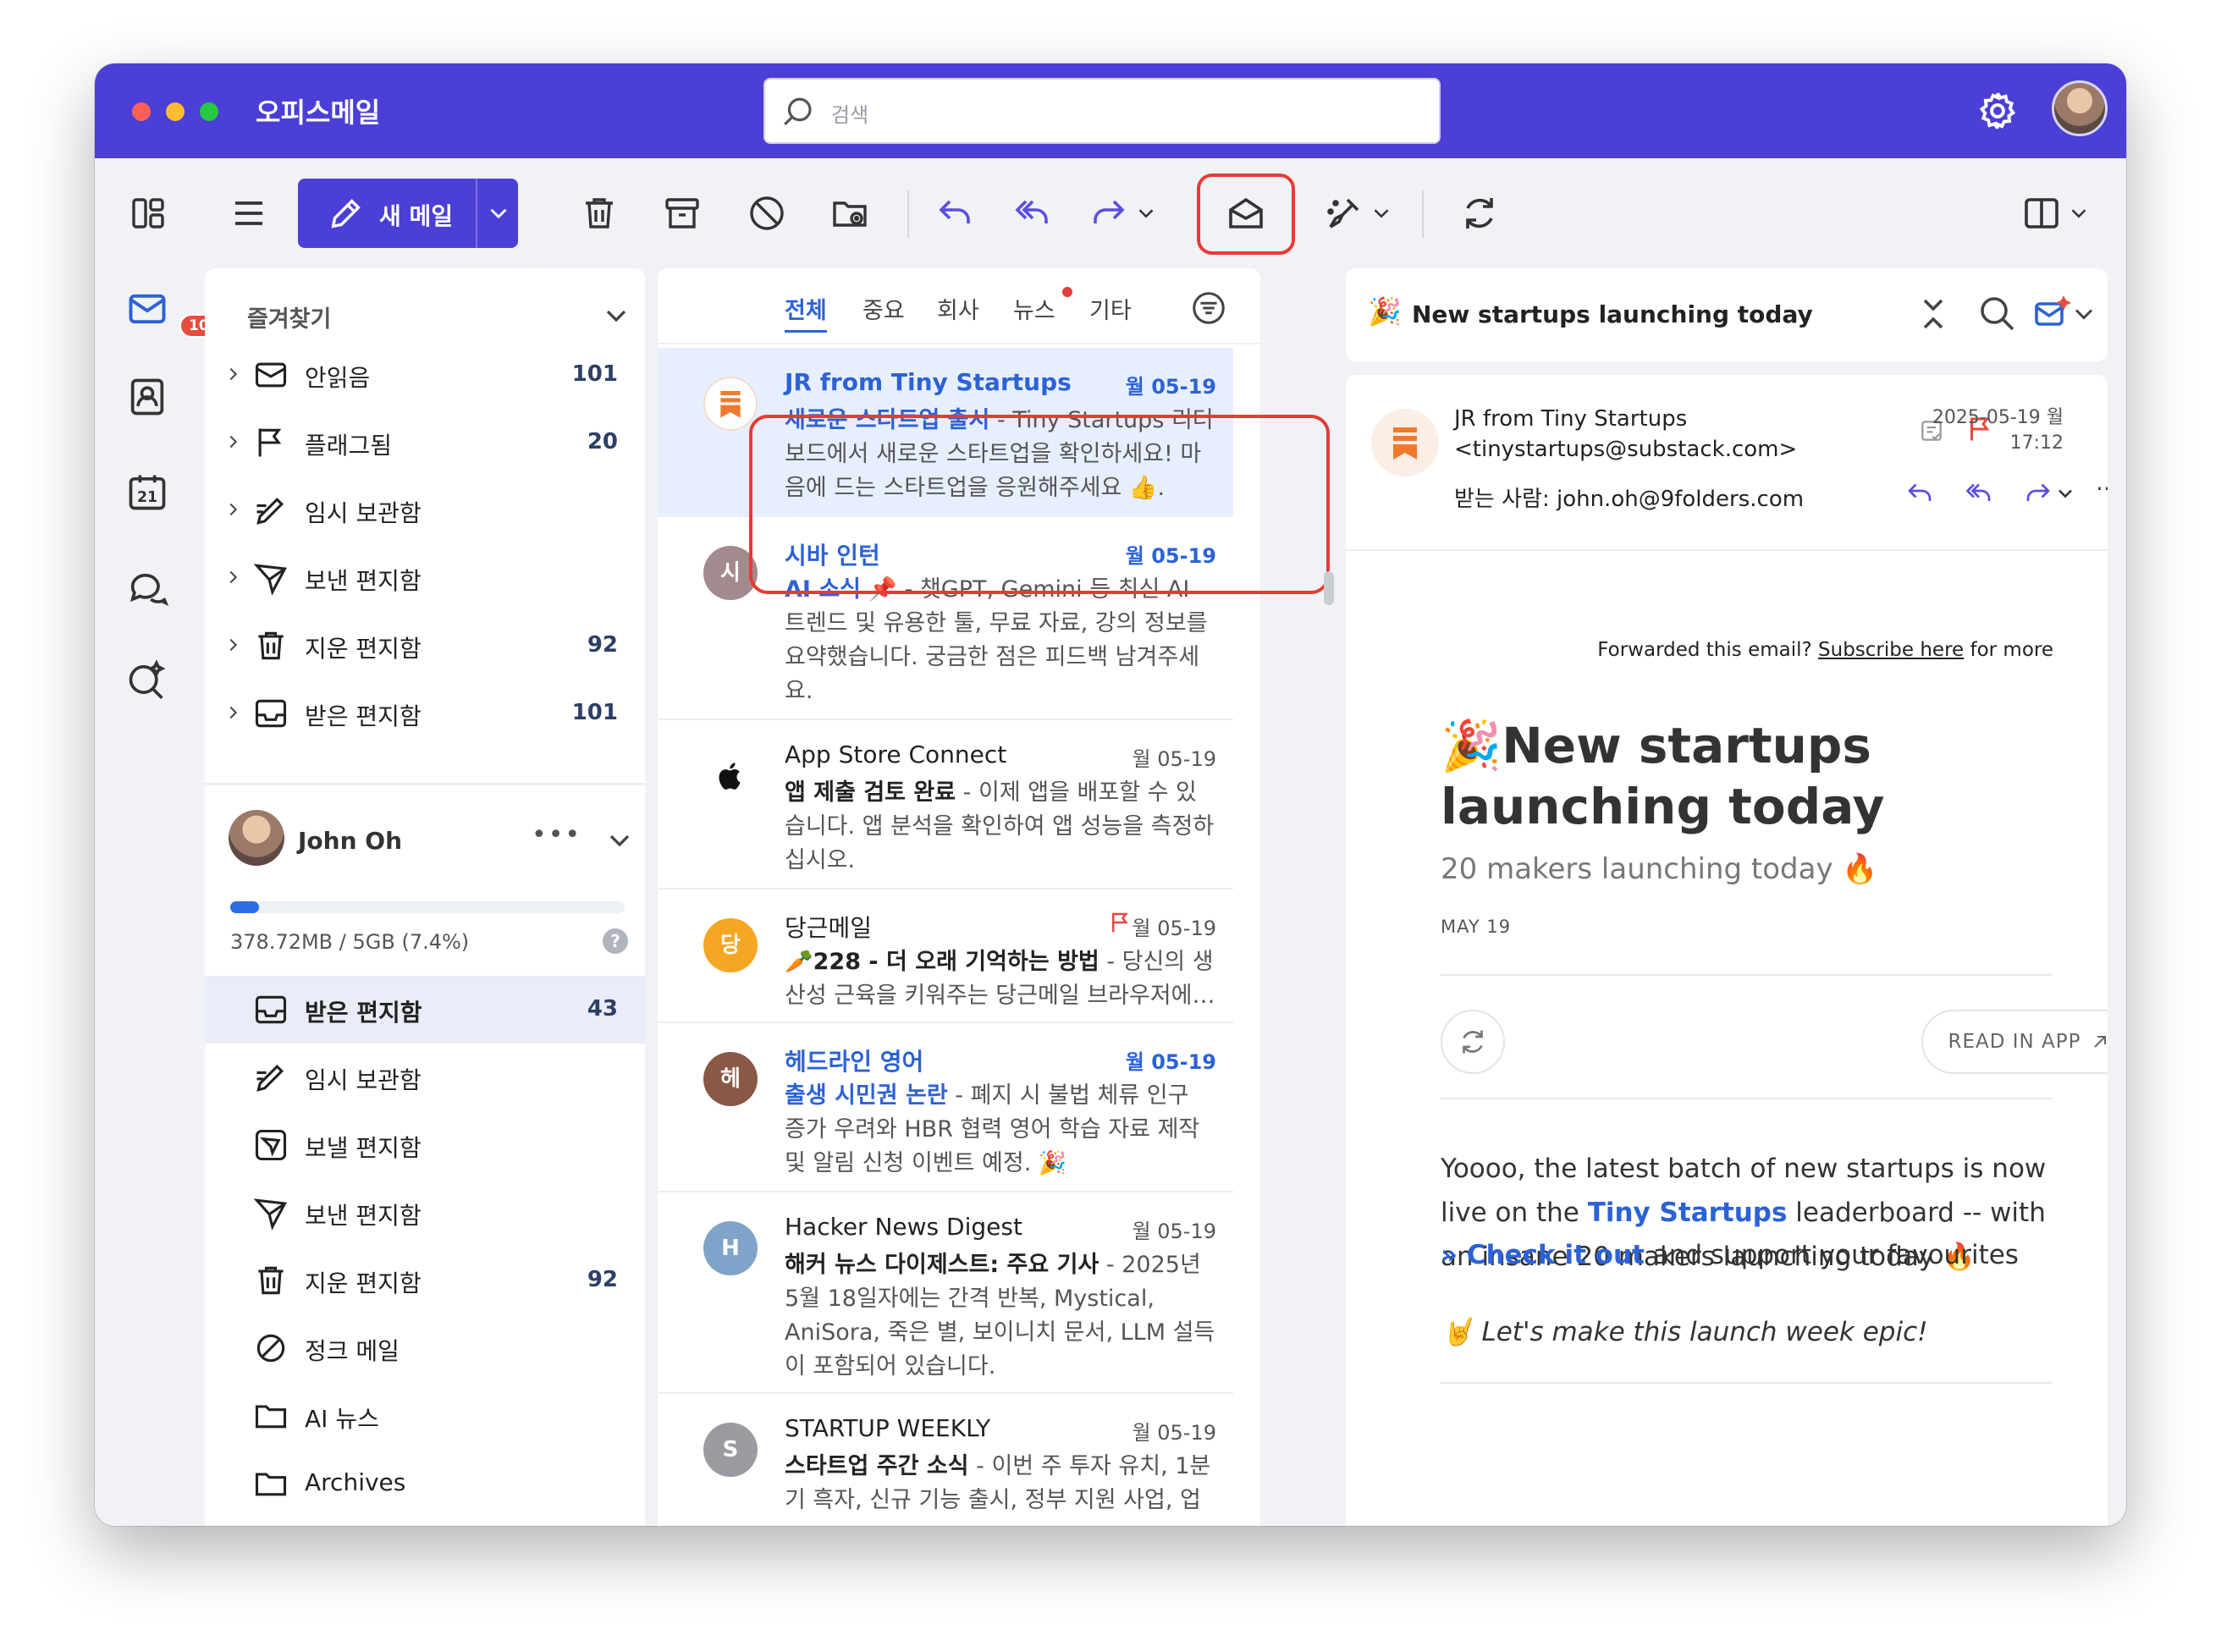  I want to click on sweep-clean-icon, so click(1345, 213).